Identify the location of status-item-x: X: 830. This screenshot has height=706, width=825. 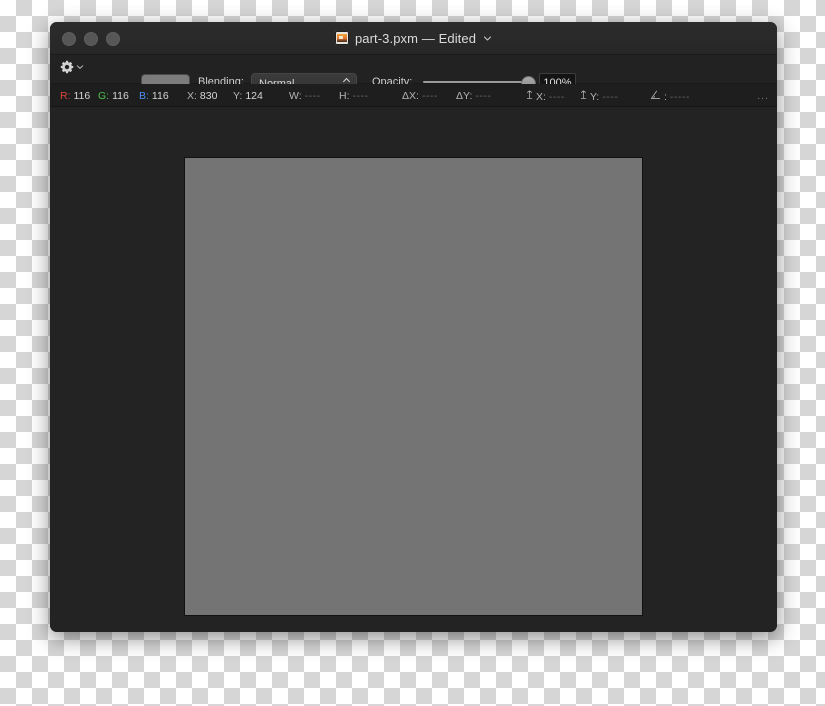
(202, 96).